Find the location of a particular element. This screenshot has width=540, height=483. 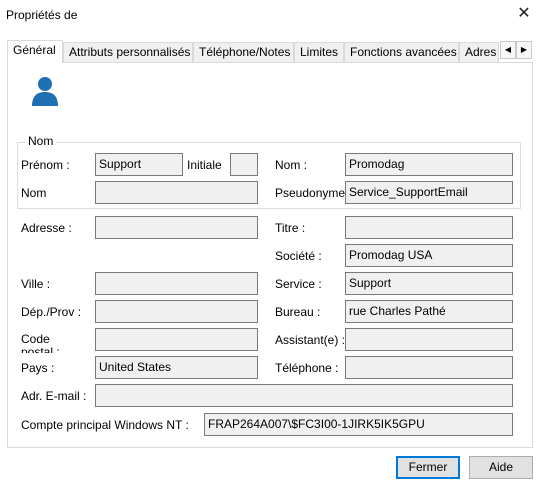

company-label: Société : is located at coordinates (298, 256).